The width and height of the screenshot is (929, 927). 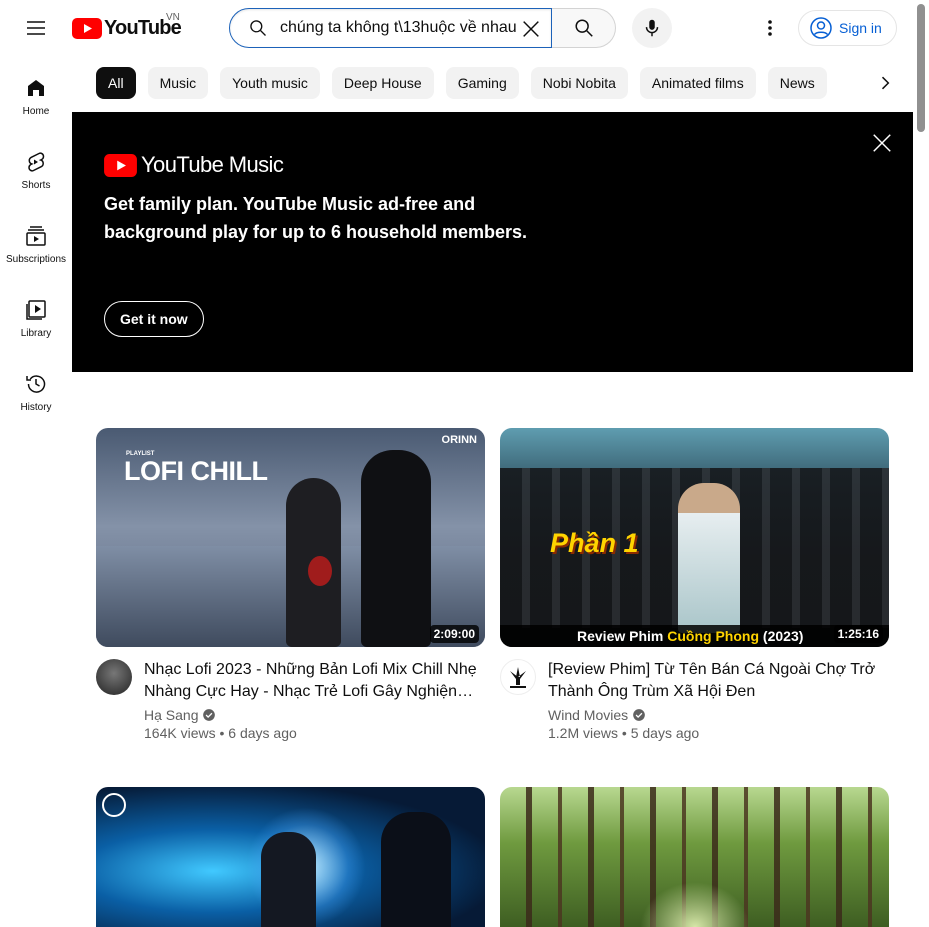 I want to click on roses, so click(x=320, y=571).